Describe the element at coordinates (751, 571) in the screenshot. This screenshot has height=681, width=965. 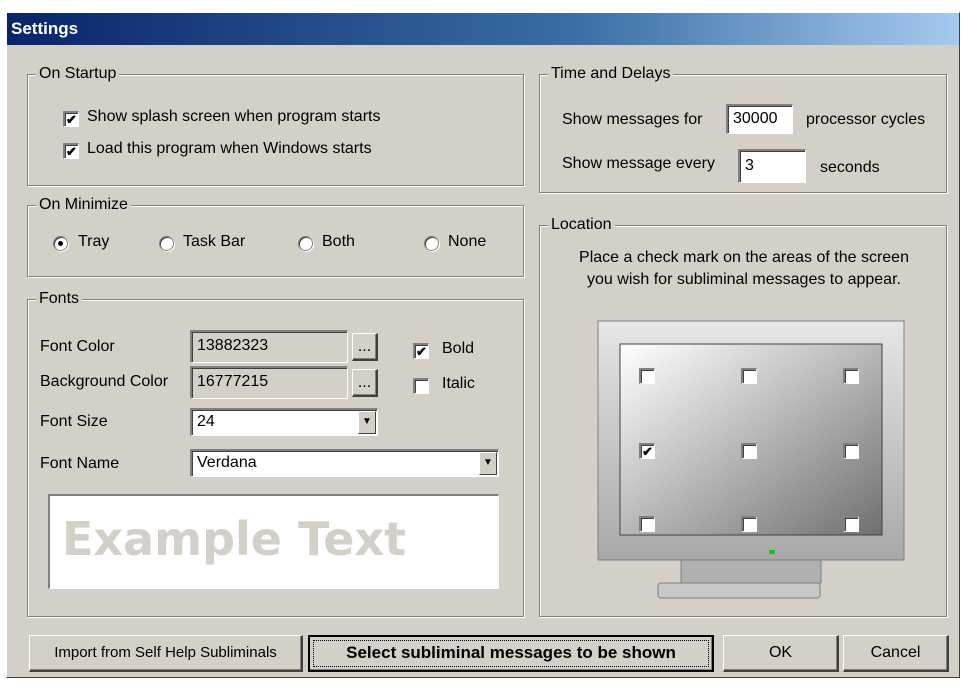
I see `monitor-neck` at that location.